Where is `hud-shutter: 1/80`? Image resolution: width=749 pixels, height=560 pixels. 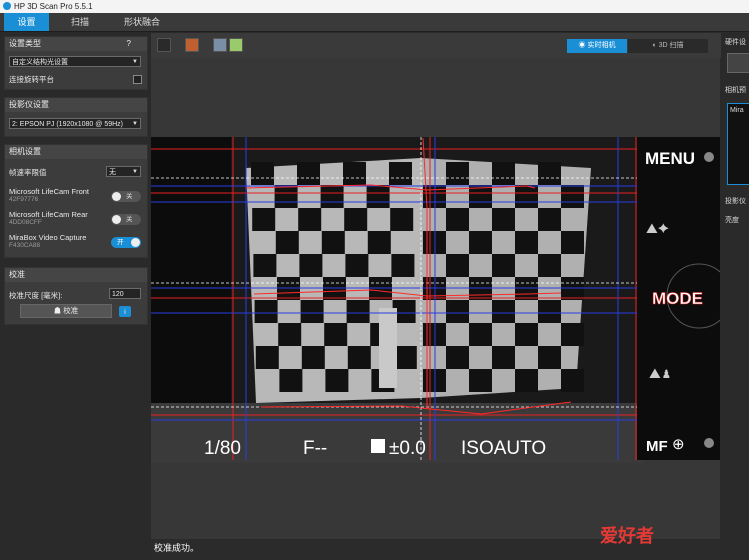
hud-shutter: 1/80 is located at coordinates (222, 448).